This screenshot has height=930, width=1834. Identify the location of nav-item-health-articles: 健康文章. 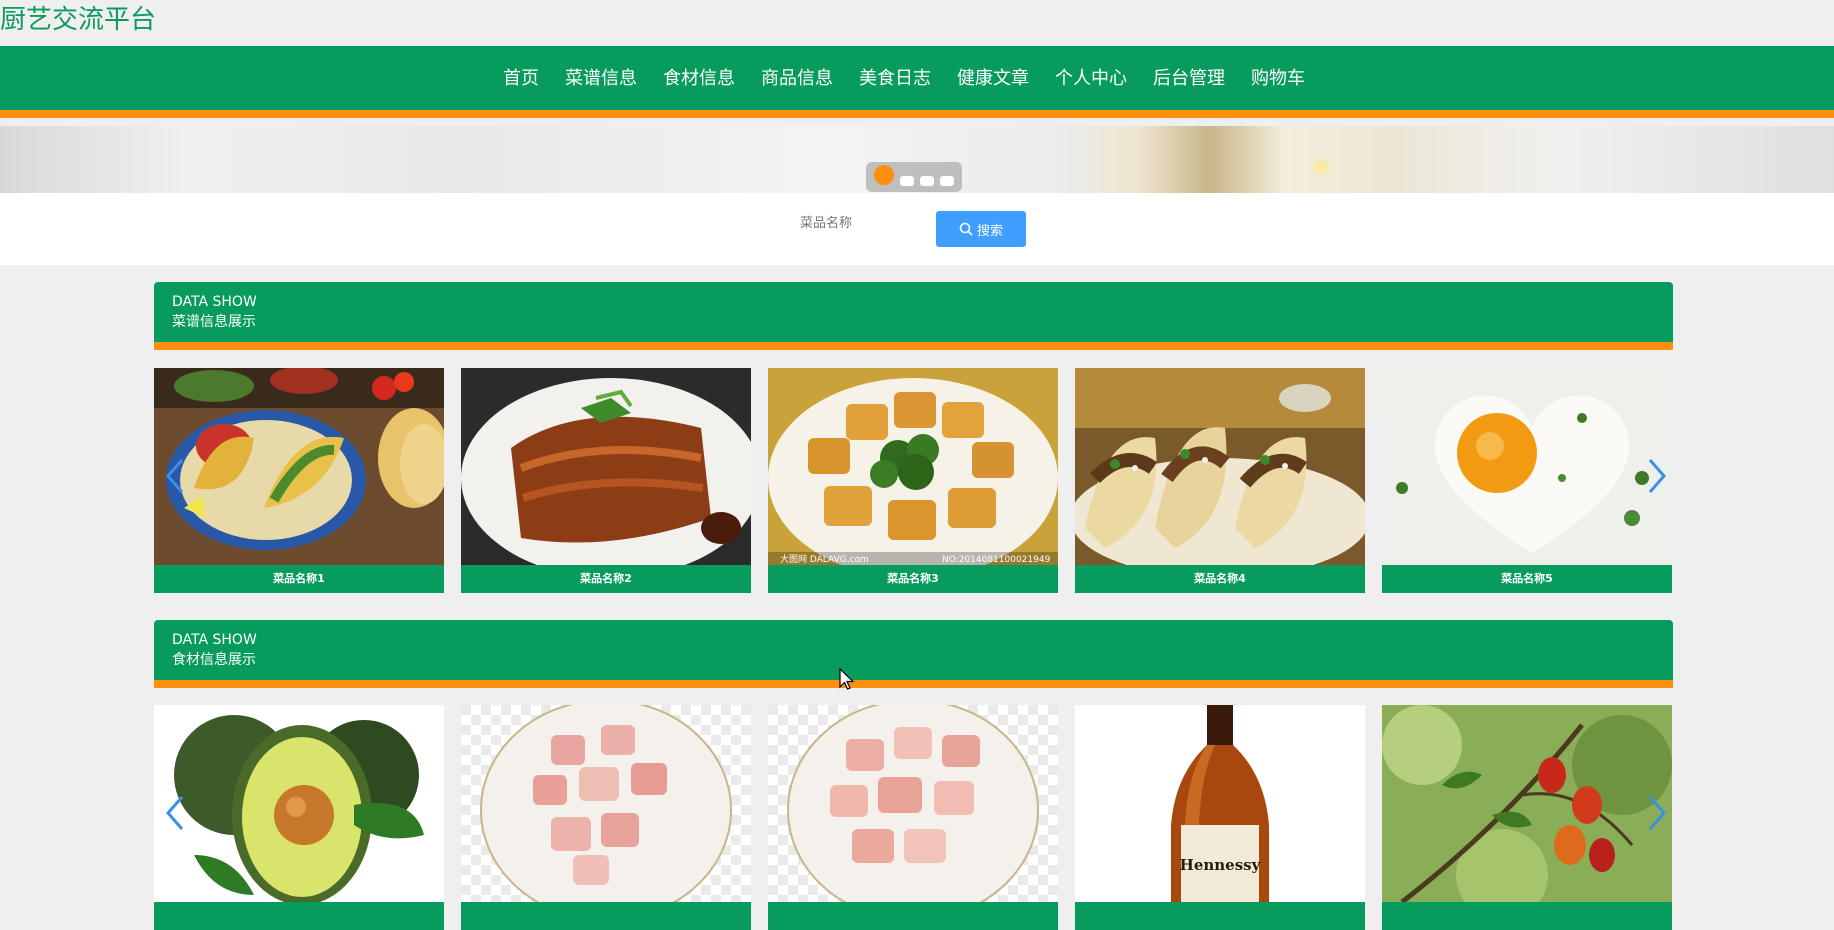
(993, 79).